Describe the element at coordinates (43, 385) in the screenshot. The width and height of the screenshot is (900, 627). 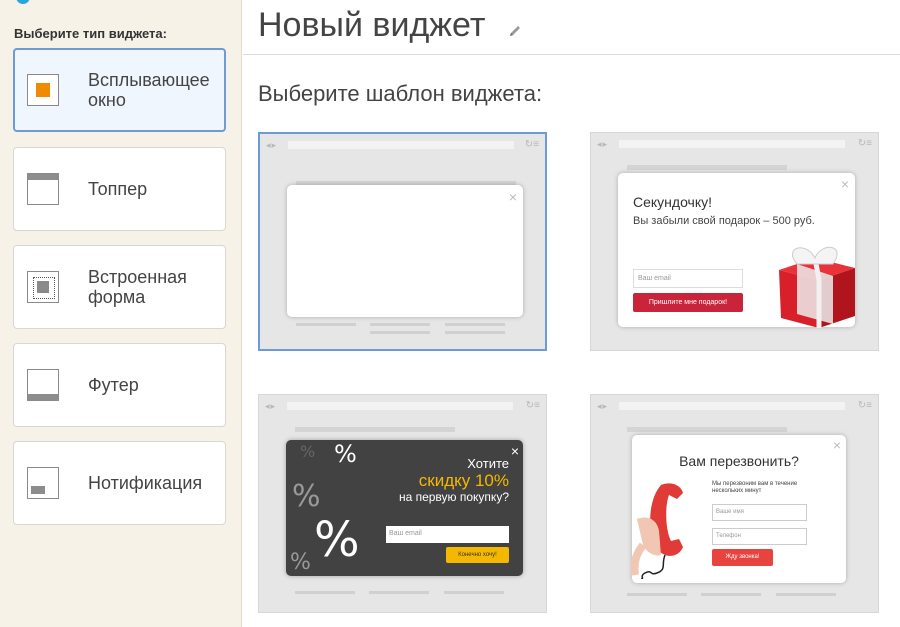
I see `footer-icon` at that location.